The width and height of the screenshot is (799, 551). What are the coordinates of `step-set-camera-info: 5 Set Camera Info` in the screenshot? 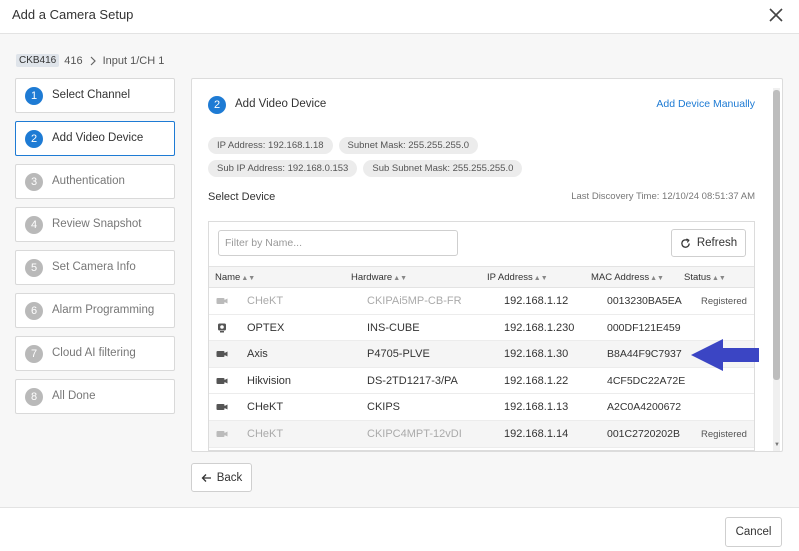 It's located at (95, 267).